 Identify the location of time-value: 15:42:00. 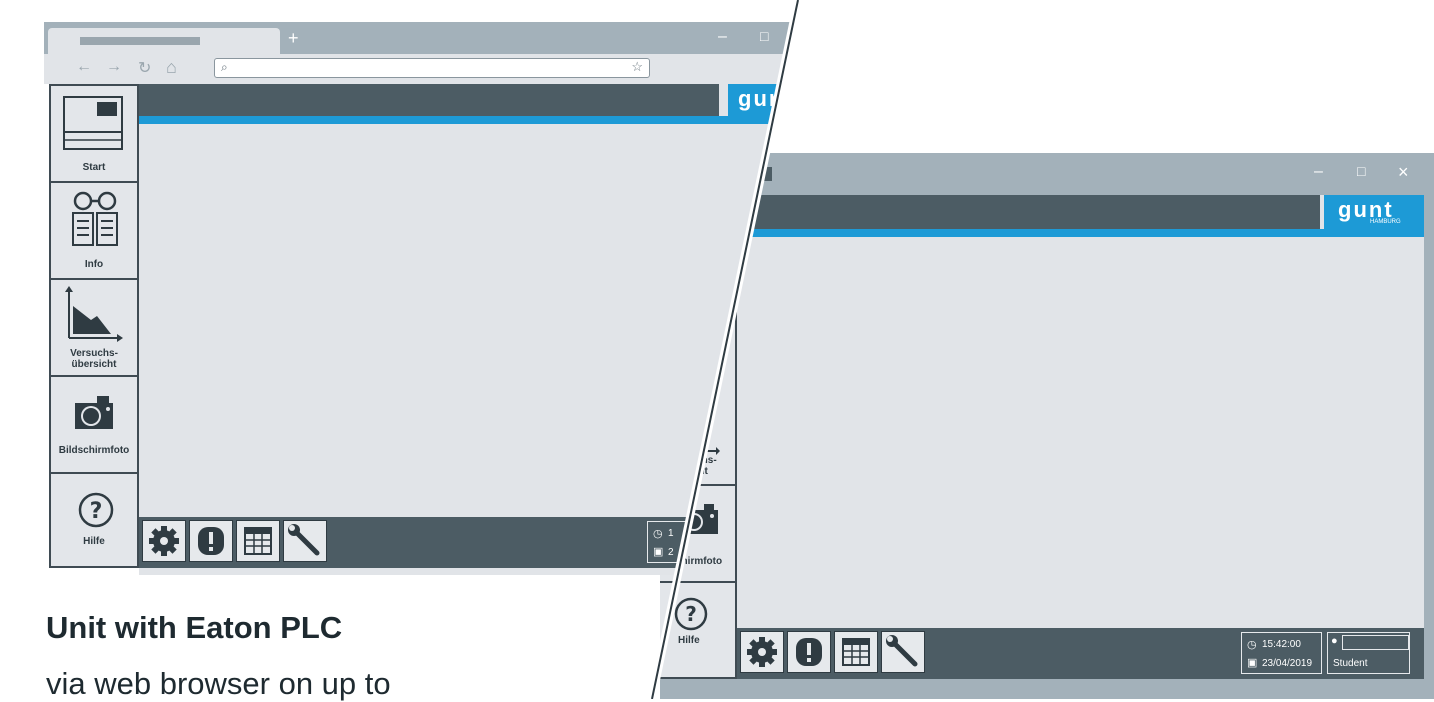
(1281, 644).